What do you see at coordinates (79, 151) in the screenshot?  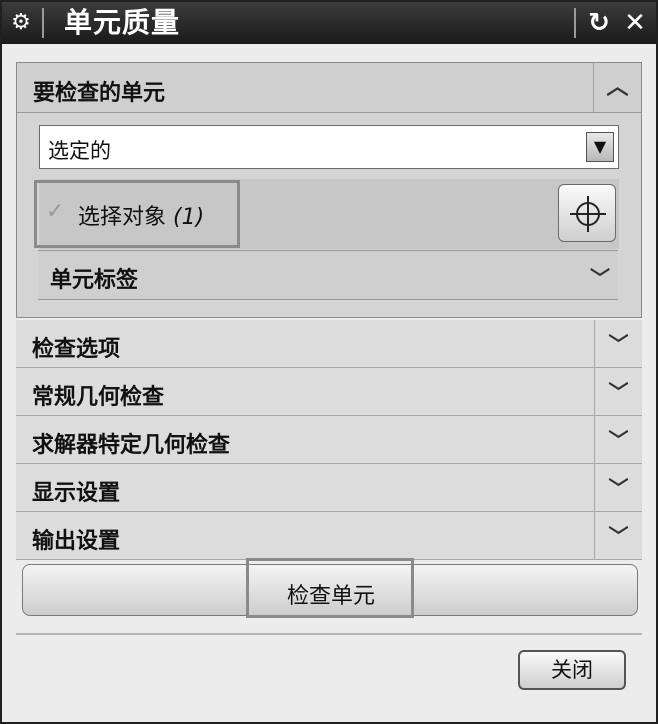 I see `select-value: 选定的` at bounding box center [79, 151].